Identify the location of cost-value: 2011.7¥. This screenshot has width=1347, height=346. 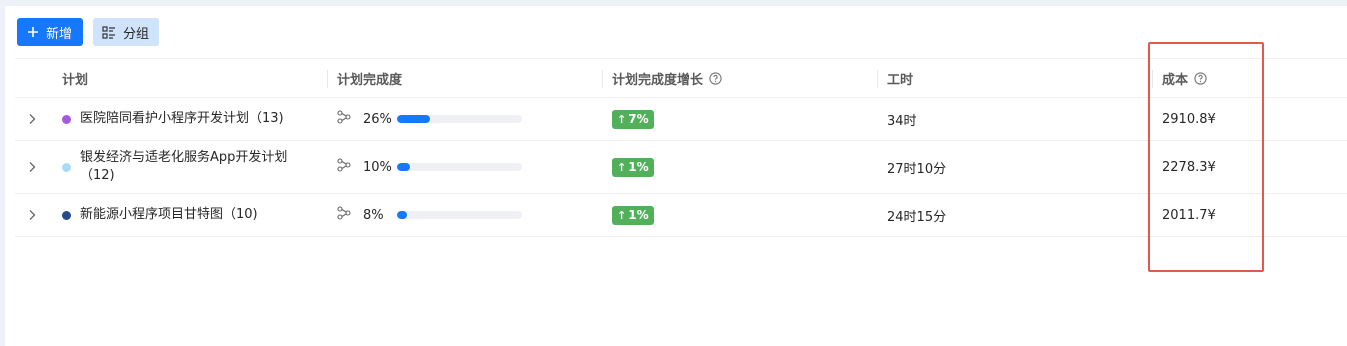
(1189, 215).